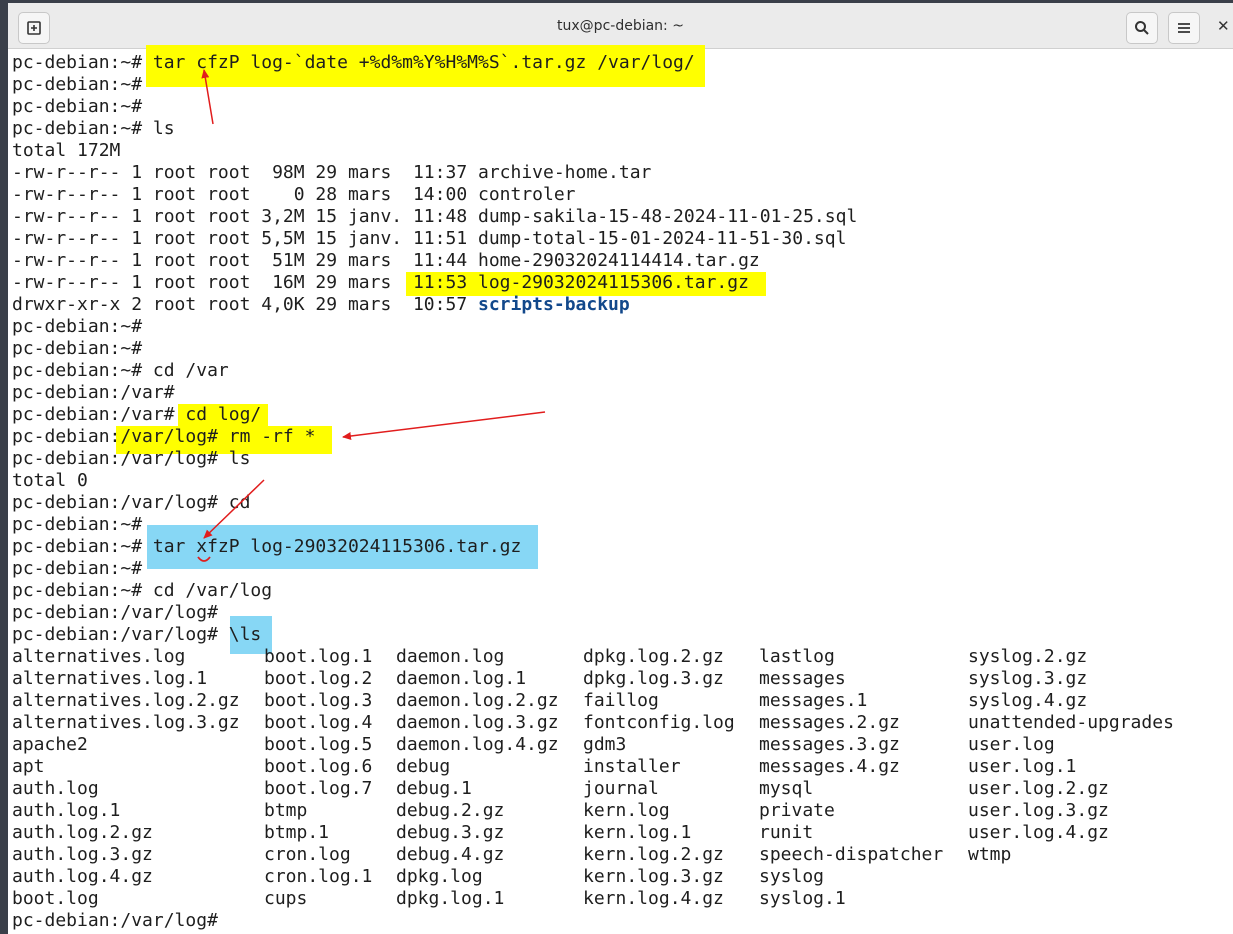 The image size is (1233, 934). What do you see at coordinates (1028, 700) in the screenshot?
I see `log-file-entry: syslog.4.gz` at bounding box center [1028, 700].